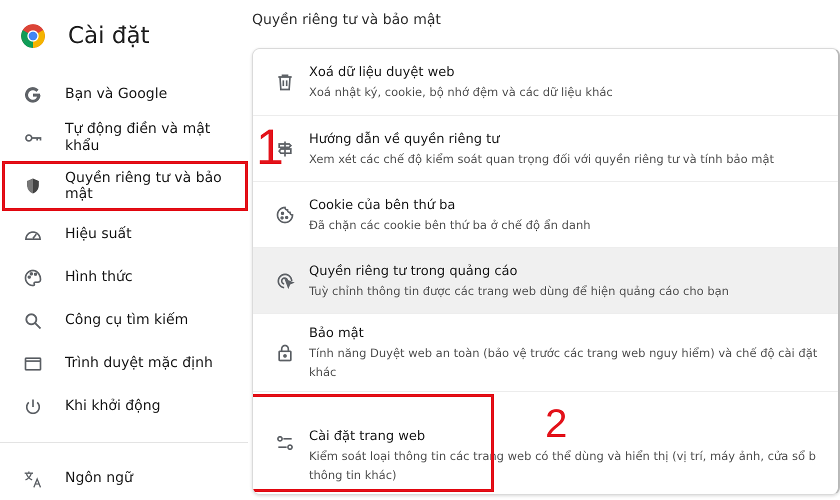 The height and width of the screenshot is (500, 840). What do you see at coordinates (353, 475) in the screenshot?
I see `row-description: thông tin khác)` at bounding box center [353, 475].